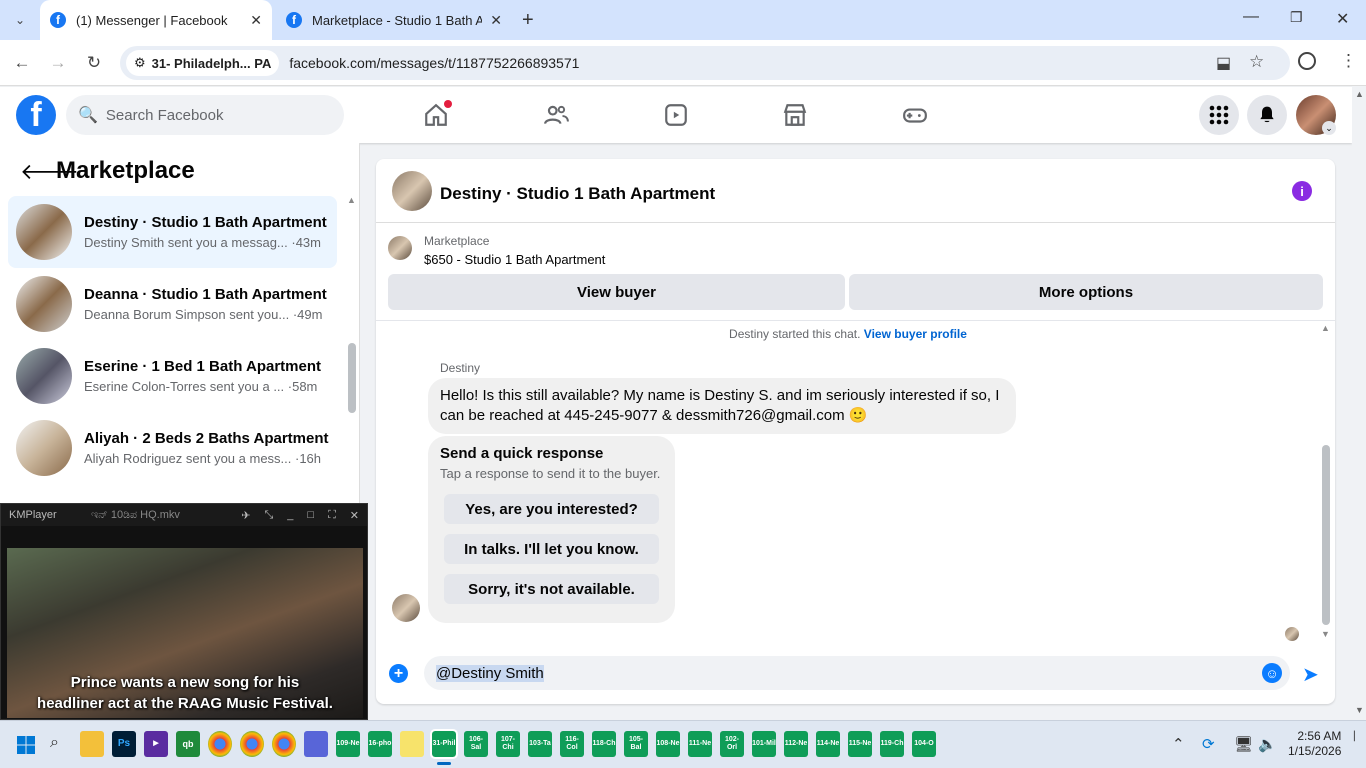 The height and width of the screenshot is (768, 1366). I want to click on taskbar-app-icon: 107-Chi, so click(508, 744).